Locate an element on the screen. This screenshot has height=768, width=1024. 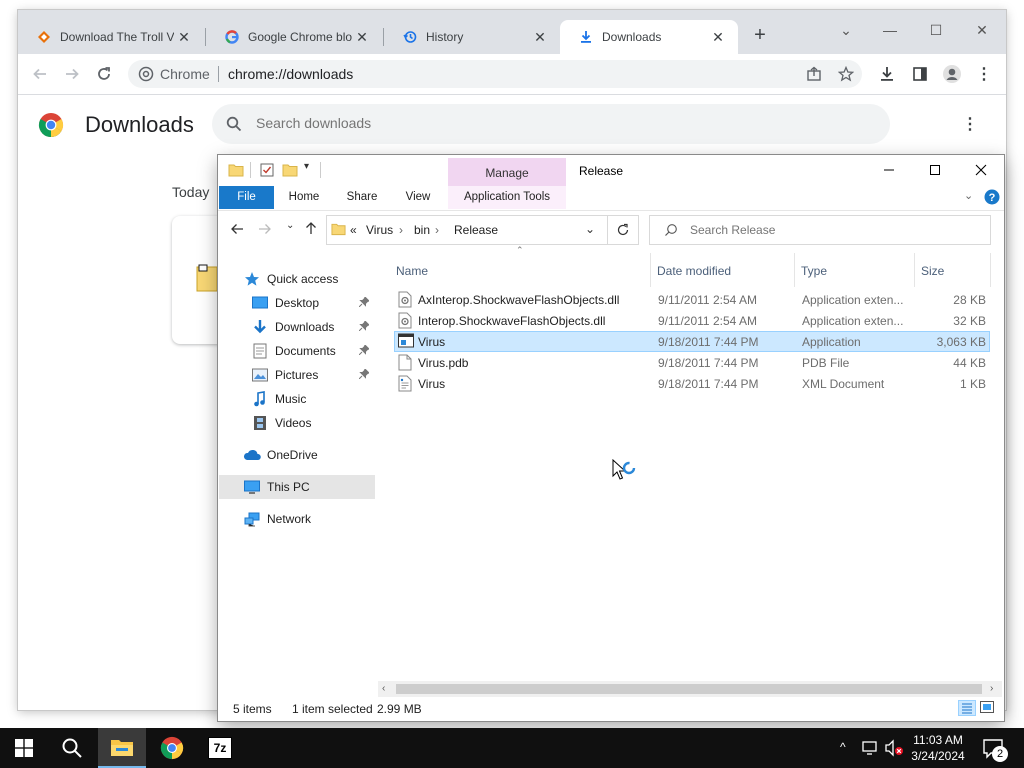
column-header-size: Size is located at coordinates (932, 271).